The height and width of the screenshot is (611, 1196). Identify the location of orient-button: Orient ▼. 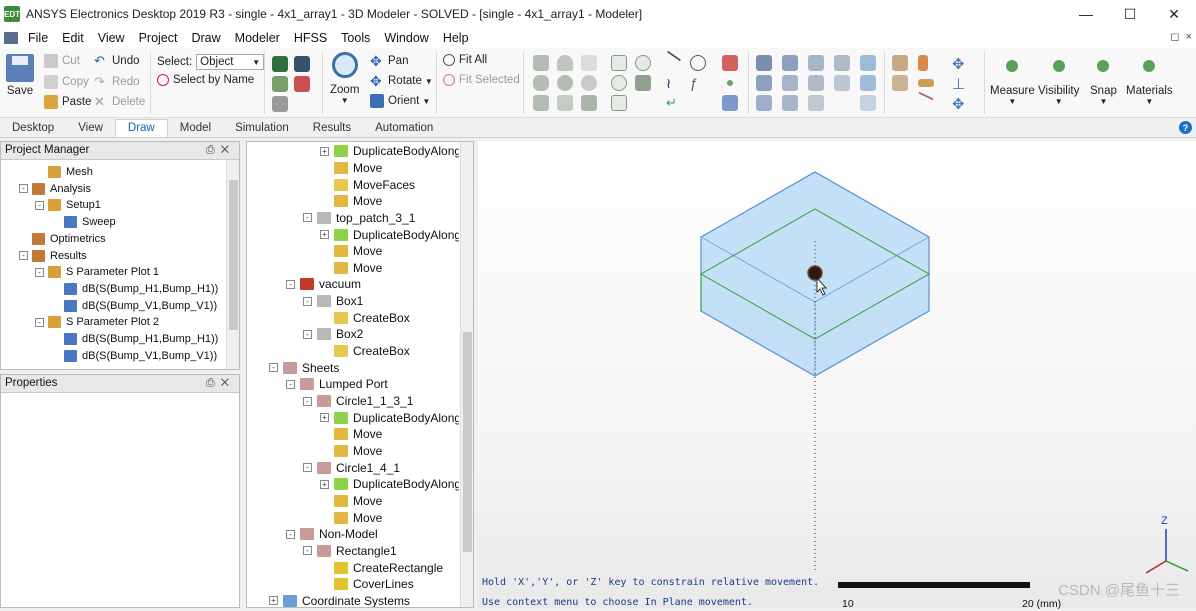
(400, 101).